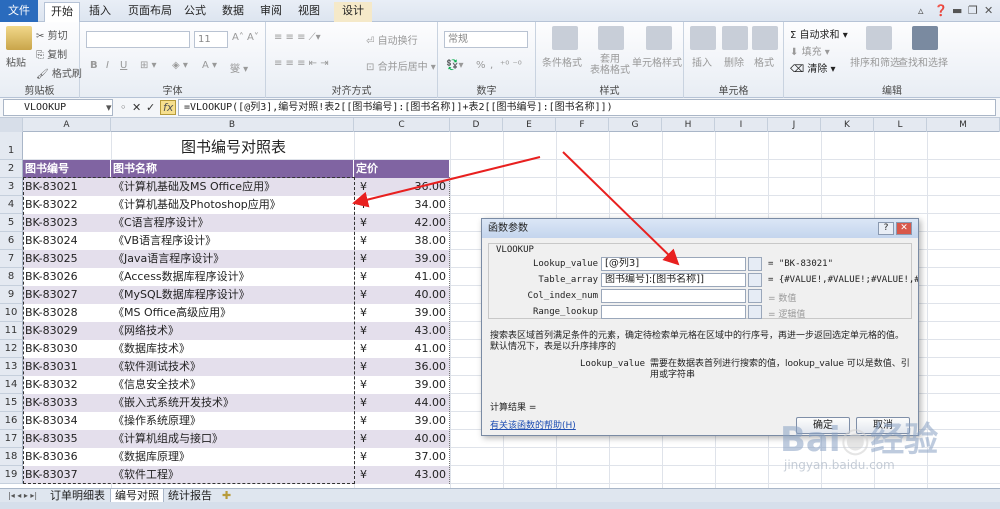 This screenshot has height=509, width=1000. I want to click on annotation-arrow-to-cell, so click(446, 182).